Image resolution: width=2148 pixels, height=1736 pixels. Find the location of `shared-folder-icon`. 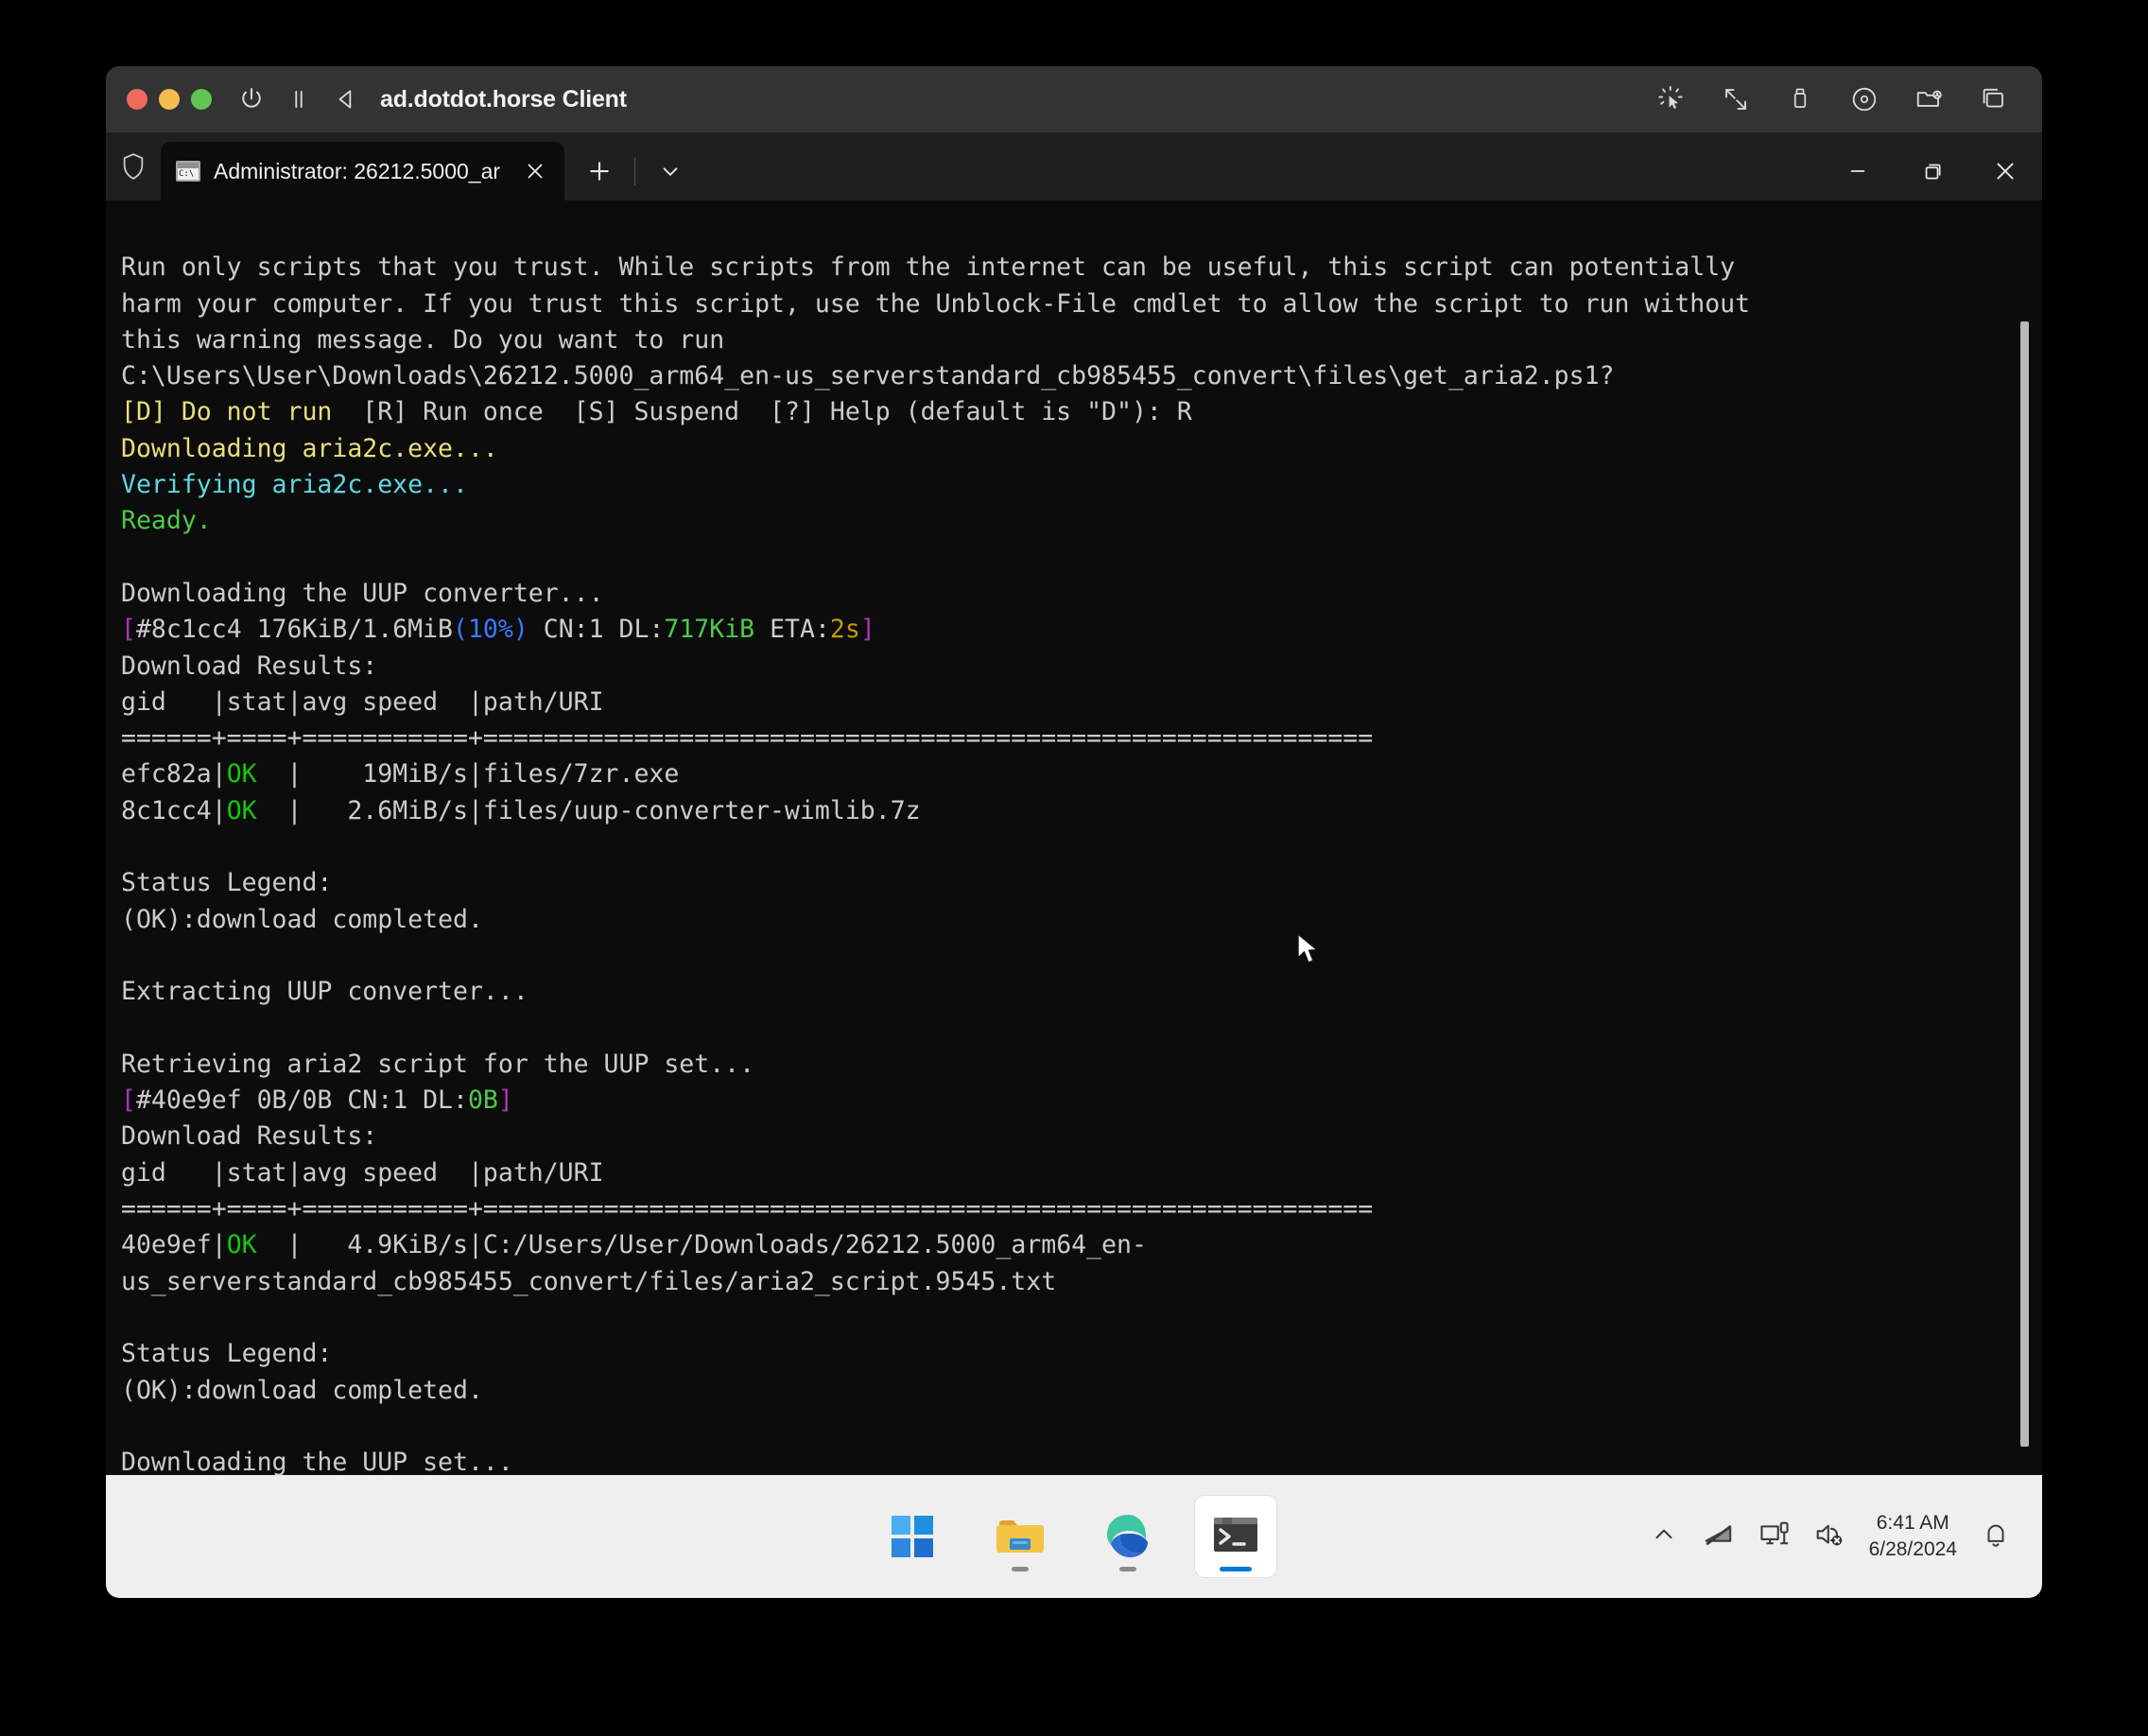

shared-folder-icon is located at coordinates (1929, 99).